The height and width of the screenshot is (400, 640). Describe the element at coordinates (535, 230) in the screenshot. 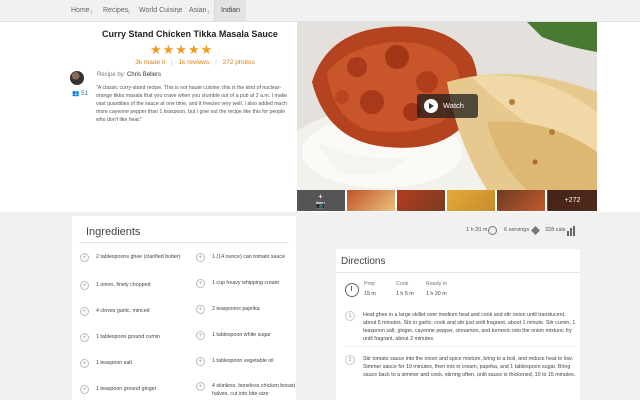

I see `servings-cube-icon` at that location.